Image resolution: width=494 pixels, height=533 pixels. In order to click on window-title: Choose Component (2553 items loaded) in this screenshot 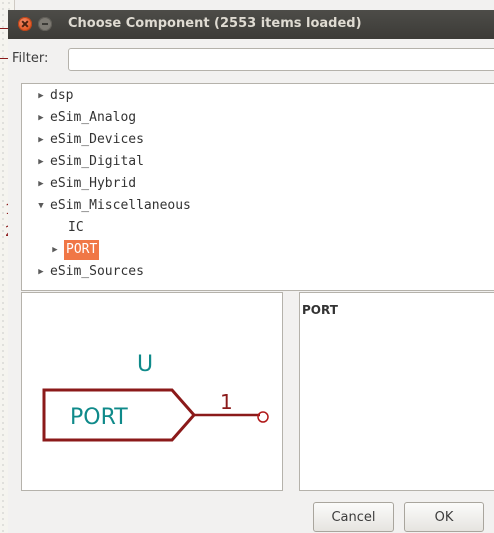, I will do `click(215, 23)`.